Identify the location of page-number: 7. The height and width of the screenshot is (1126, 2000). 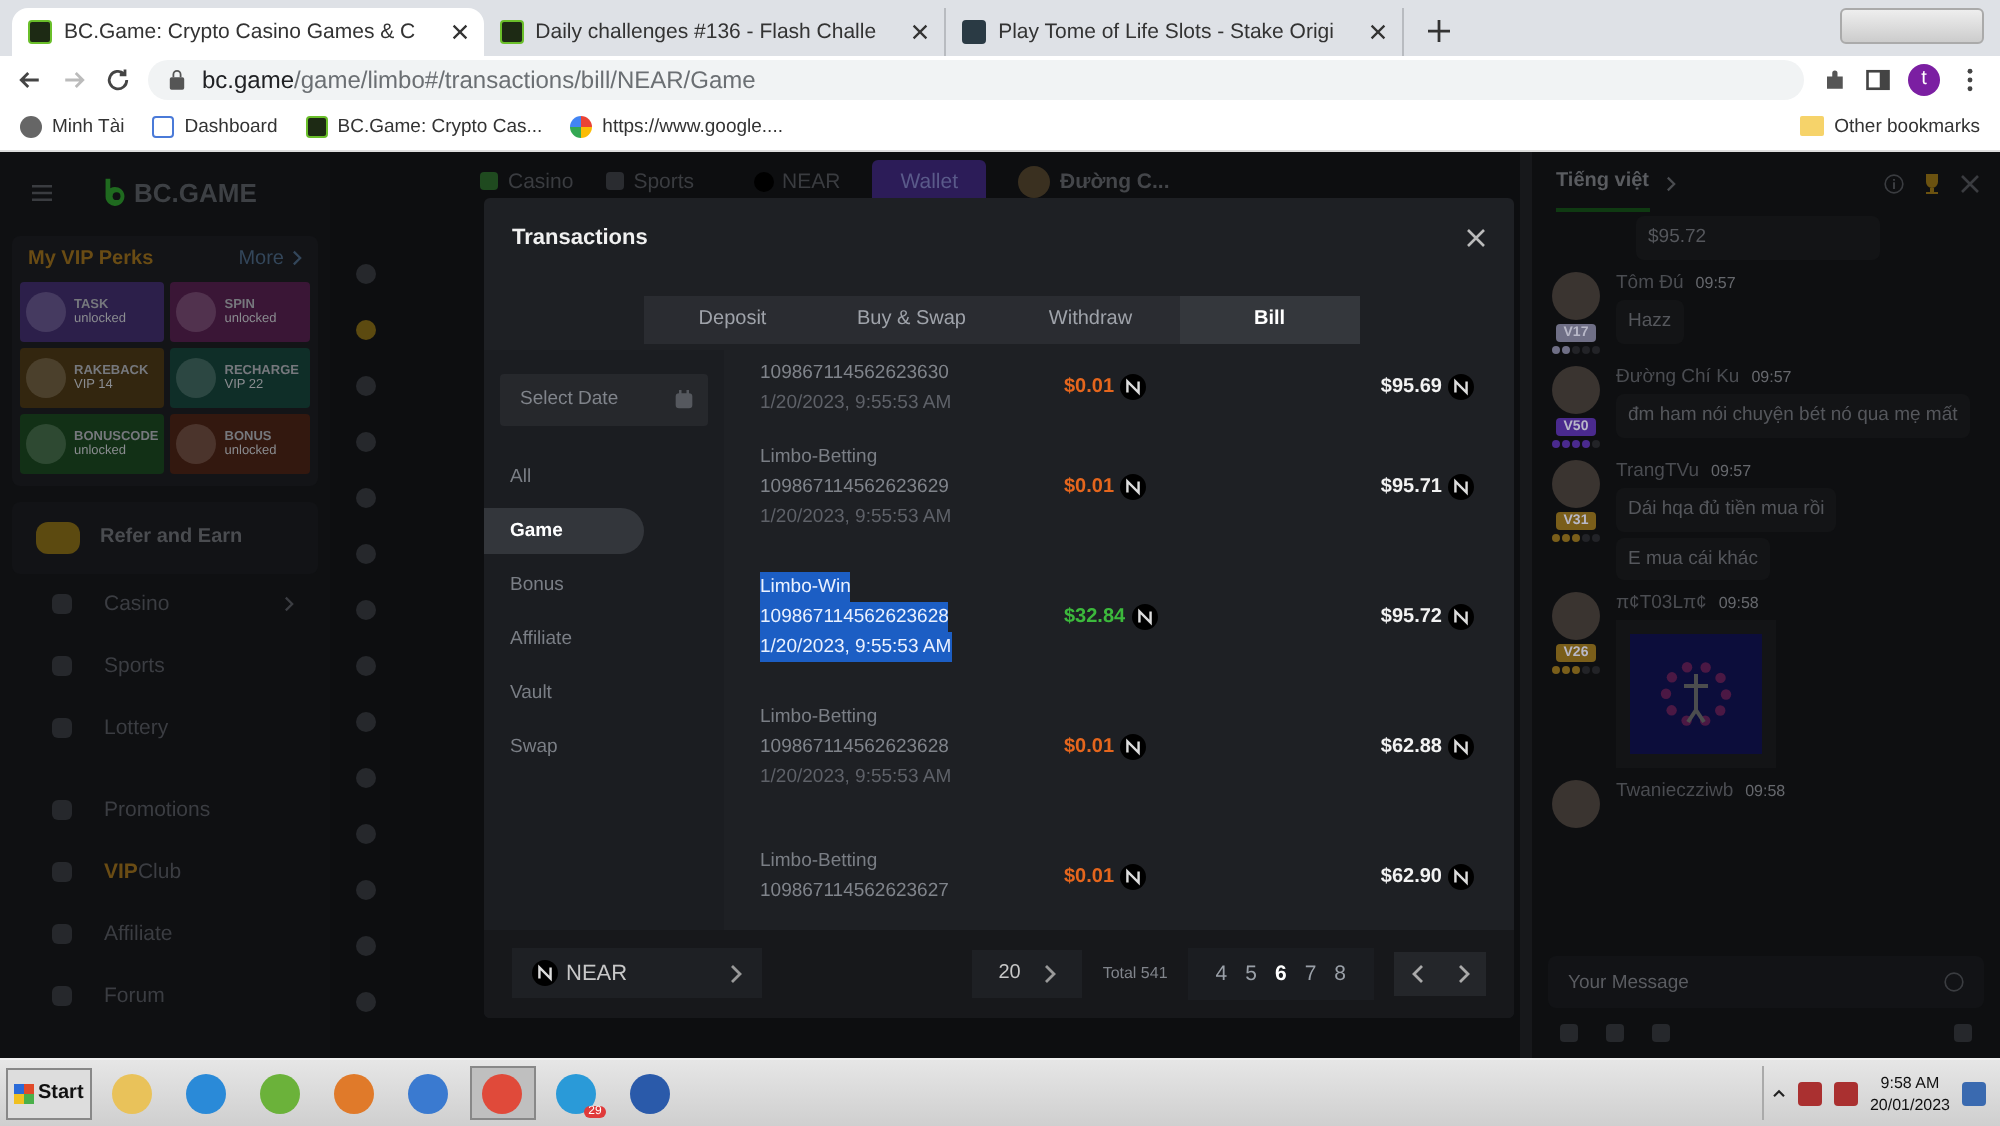
(1310, 973).